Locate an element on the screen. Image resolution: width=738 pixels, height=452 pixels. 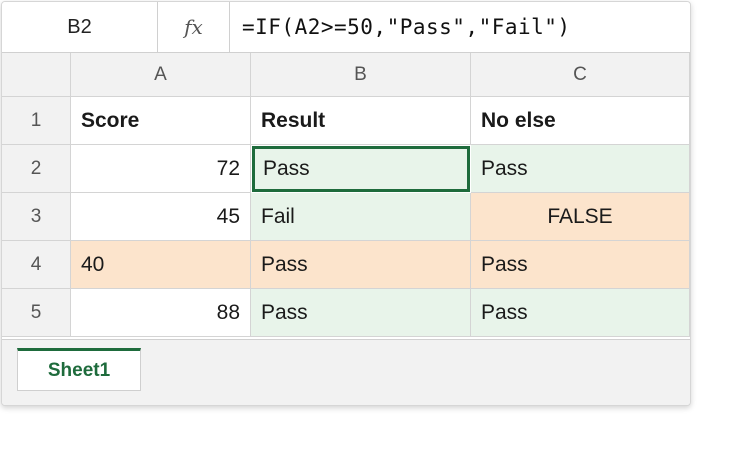
cell-c3: FALSE is located at coordinates (580, 217).